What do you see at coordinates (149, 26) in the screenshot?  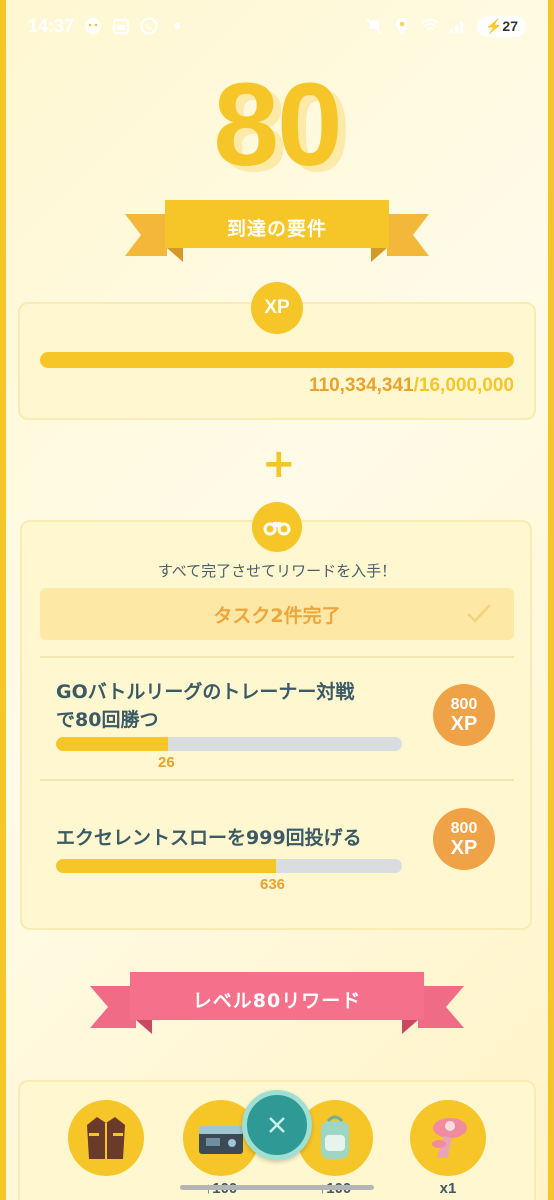 I see `whatsapp-icon` at bounding box center [149, 26].